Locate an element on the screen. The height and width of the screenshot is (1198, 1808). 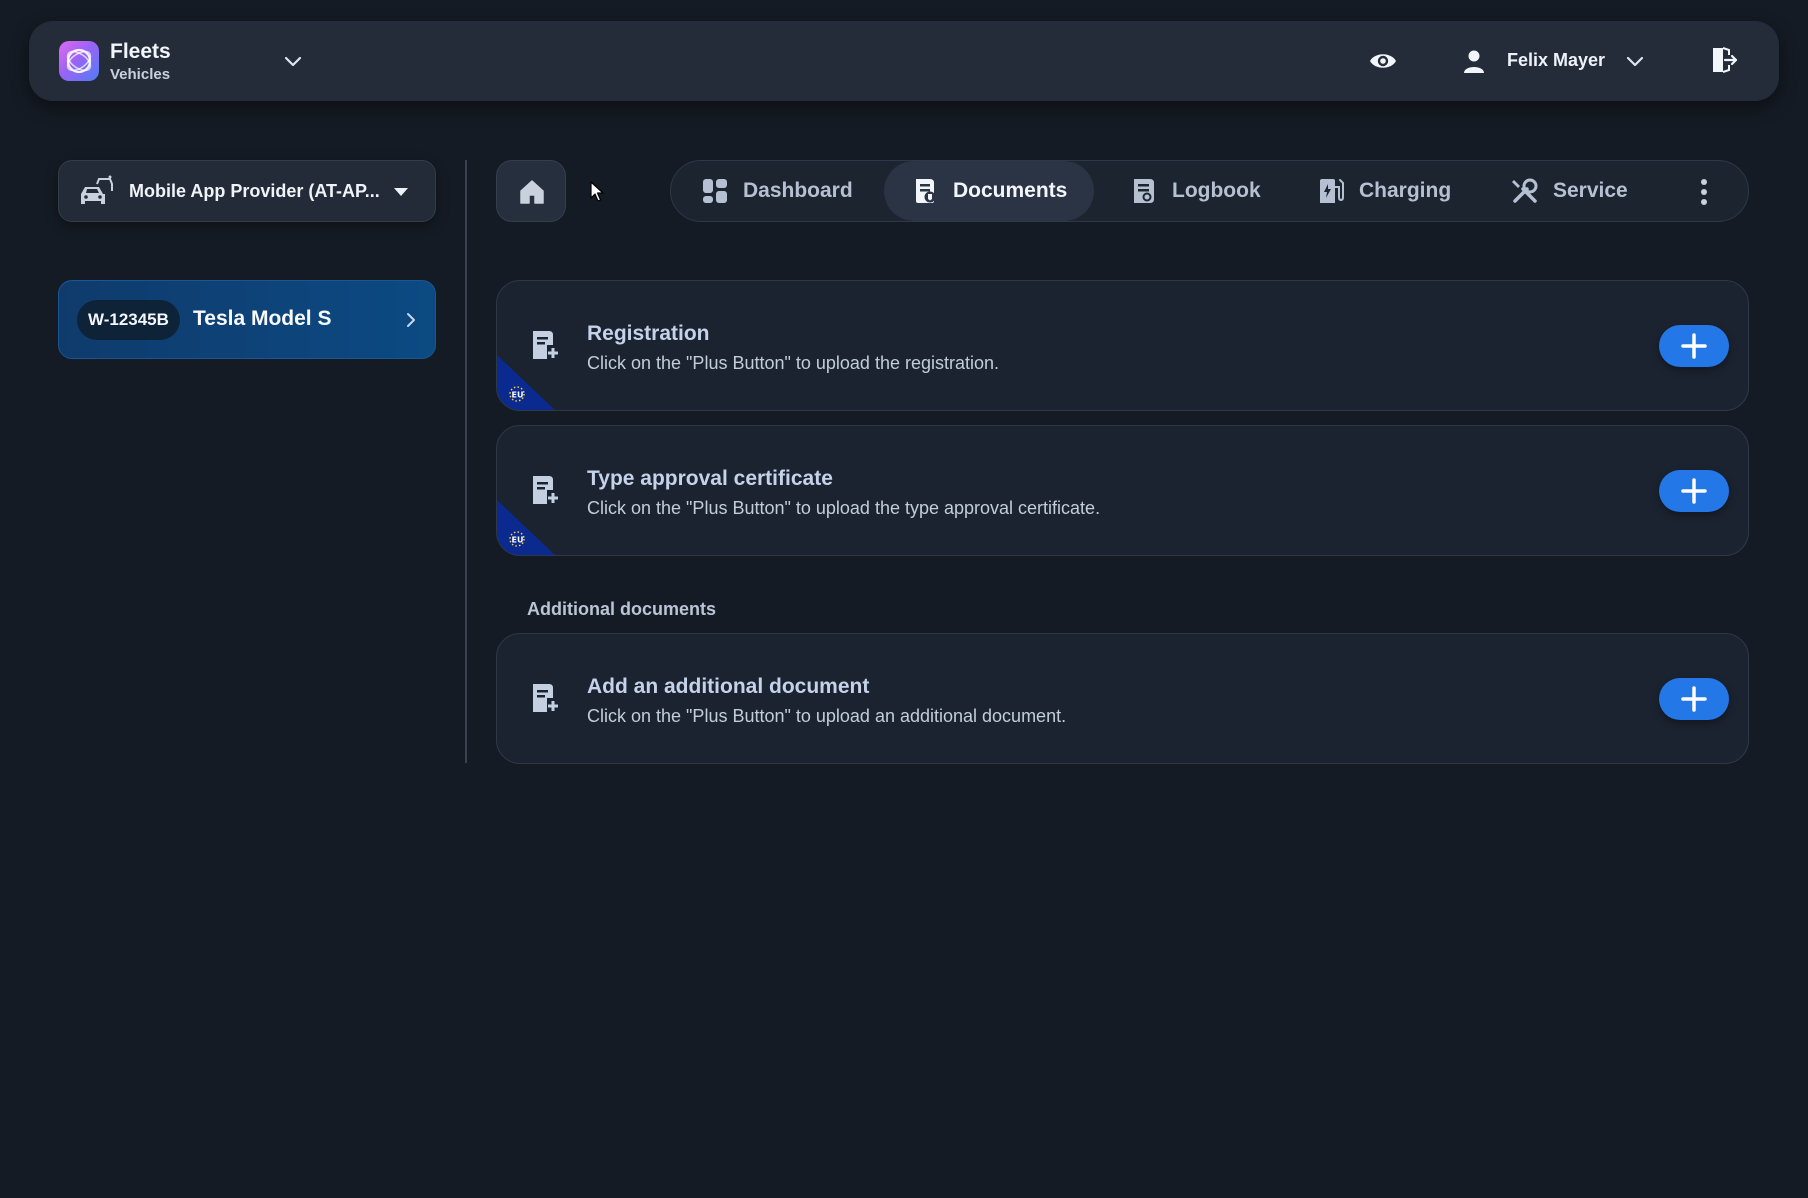
logout-icon is located at coordinates (1724, 60).